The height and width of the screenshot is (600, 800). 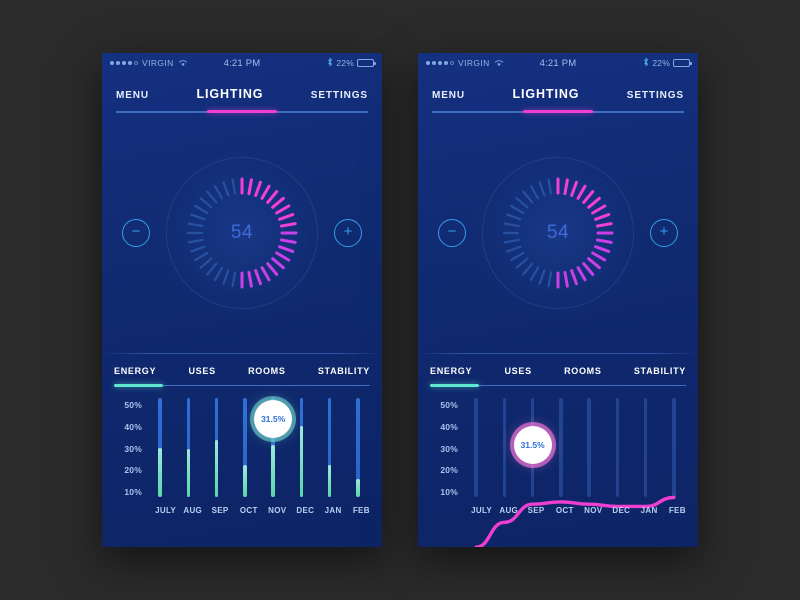 What do you see at coordinates (575, 447) in the screenshot?
I see `line-chart-plot-inner: 31.5%` at bounding box center [575, 447].